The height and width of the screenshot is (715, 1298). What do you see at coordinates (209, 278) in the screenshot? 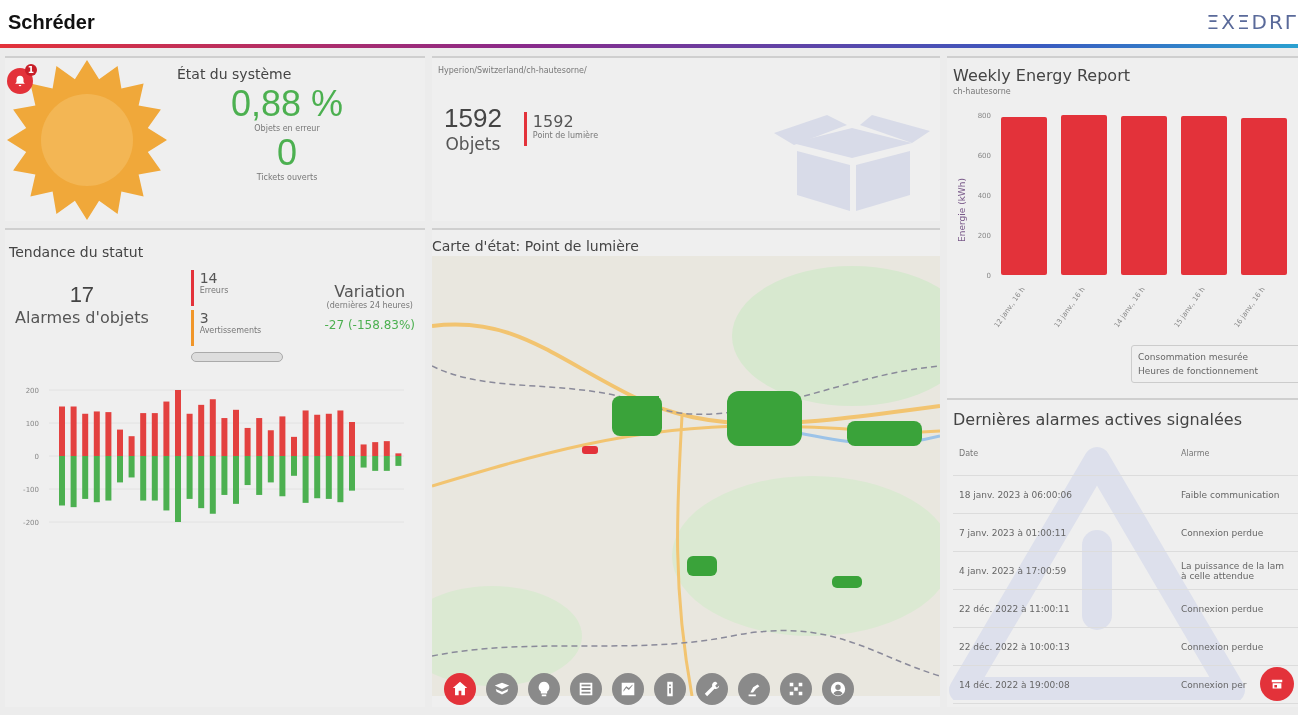
I see `severity-count: 14` at bounding box center [209, 278].